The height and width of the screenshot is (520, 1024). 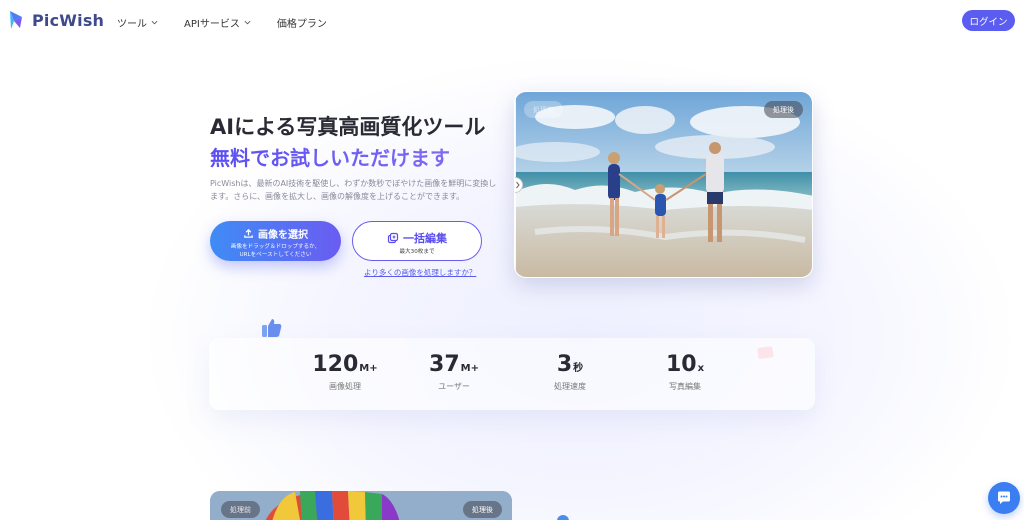 What do you see at coordinates (275, 255) in the screenshot?
I see `select-image-hint-2: URLをペーストしてください` at bounding box center [275, 255].